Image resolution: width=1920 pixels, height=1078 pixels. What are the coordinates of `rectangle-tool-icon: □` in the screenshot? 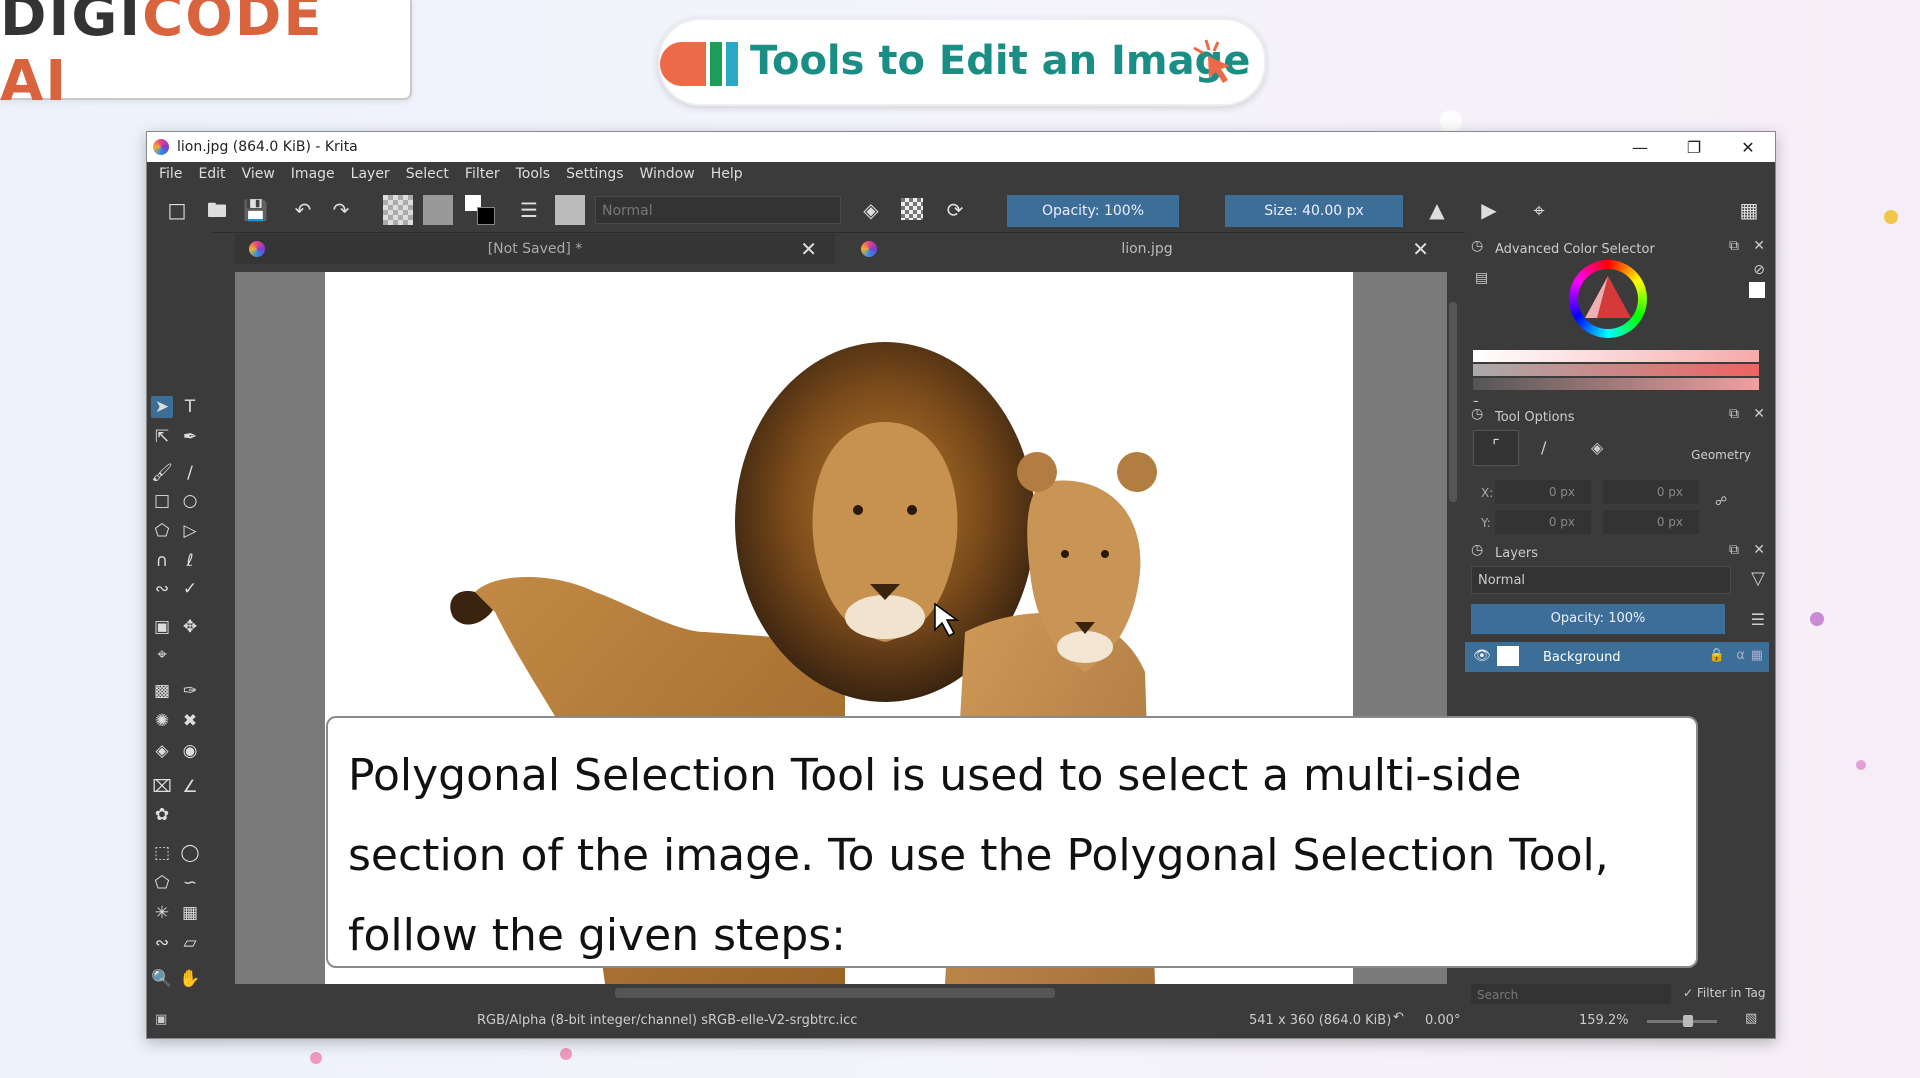 It's located at (162, 501).